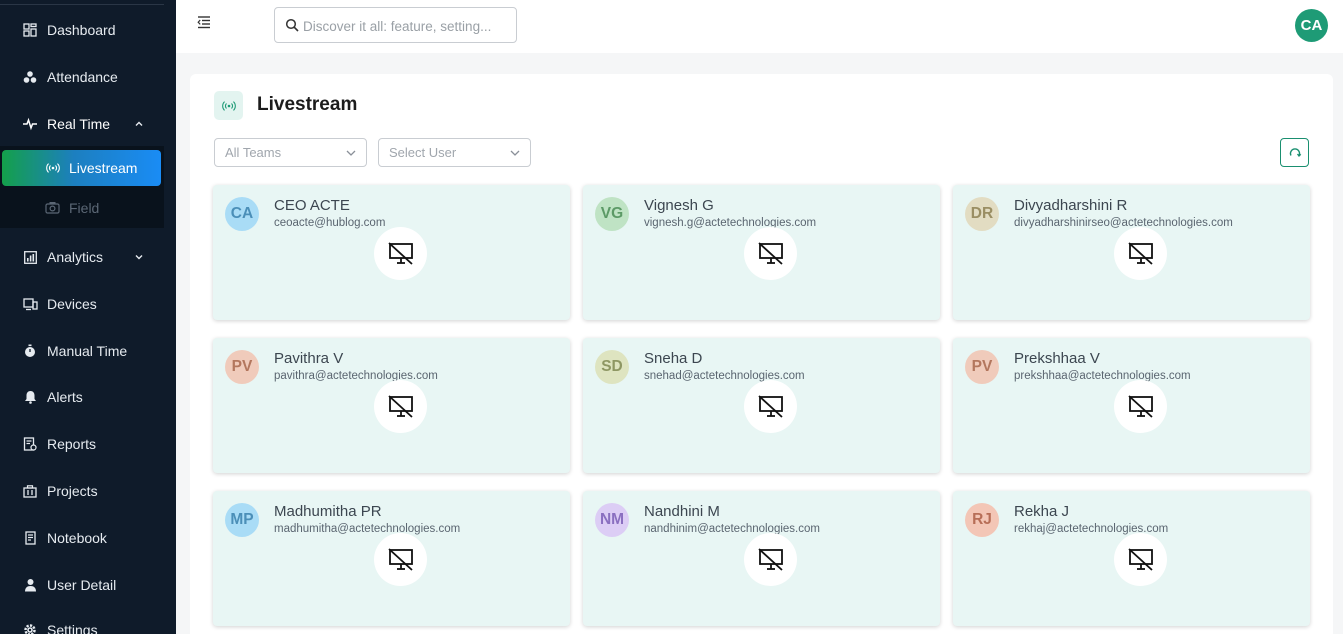  Describe the element at coordinates (53, 168) in the screenshot. I see `broadcast-icon` at that location.